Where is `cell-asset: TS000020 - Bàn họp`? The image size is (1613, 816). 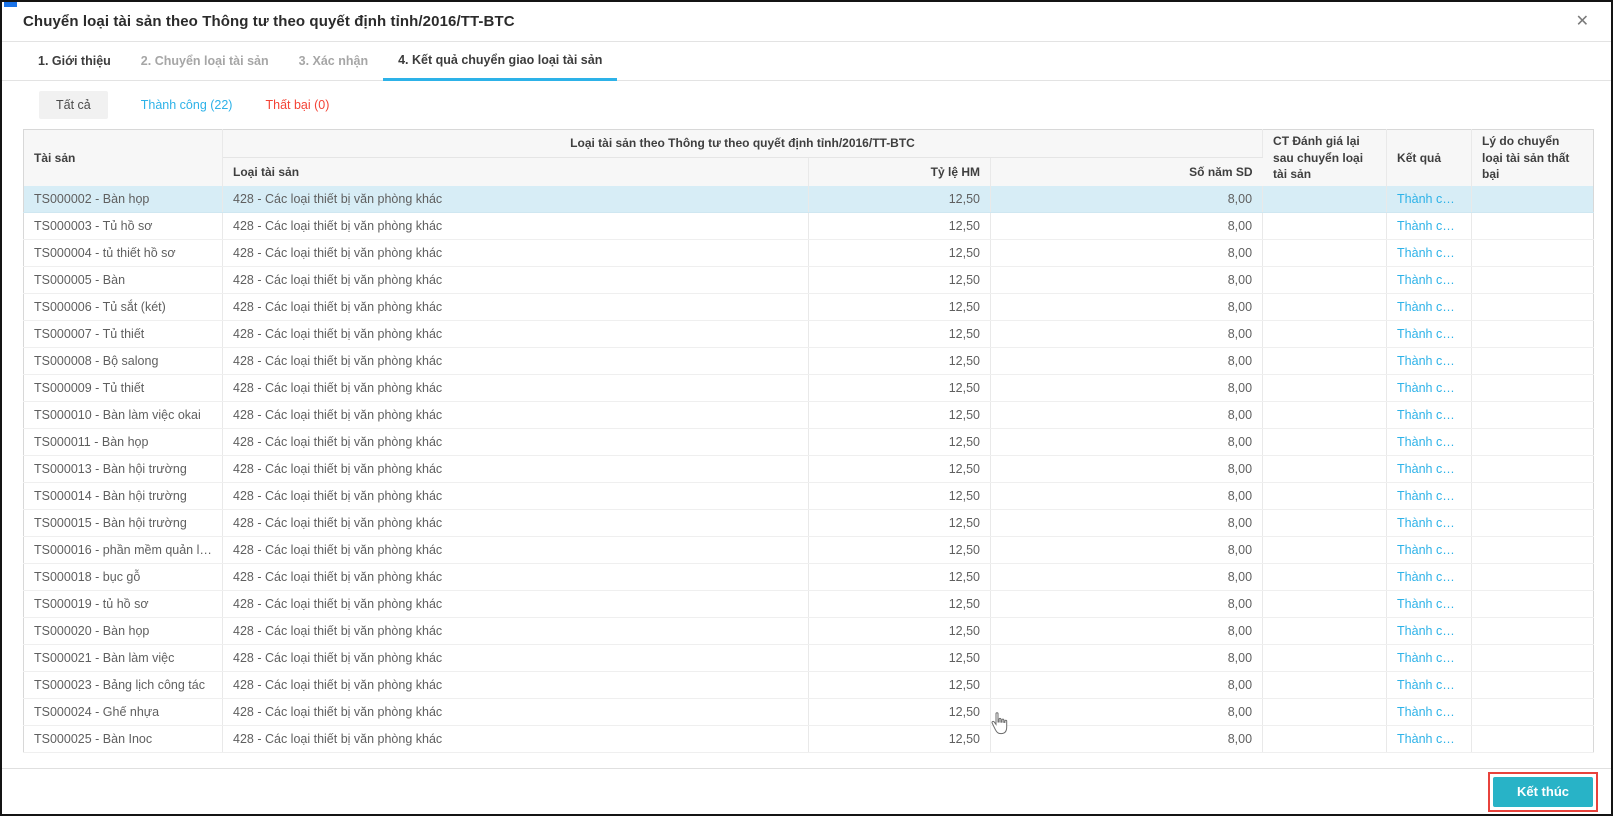 cell-asset: TS000020 - Bàn họp is located at coordinates (123, 631).